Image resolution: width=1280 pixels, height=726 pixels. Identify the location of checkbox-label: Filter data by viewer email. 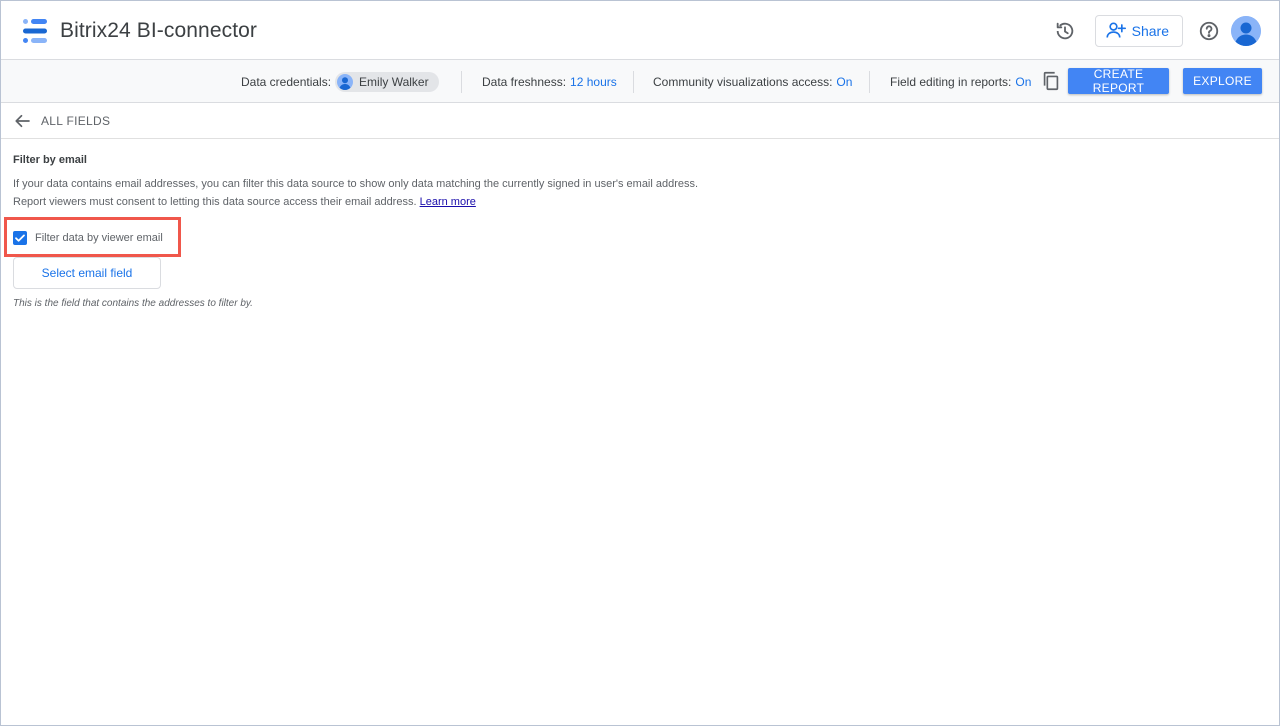
(99, 238).